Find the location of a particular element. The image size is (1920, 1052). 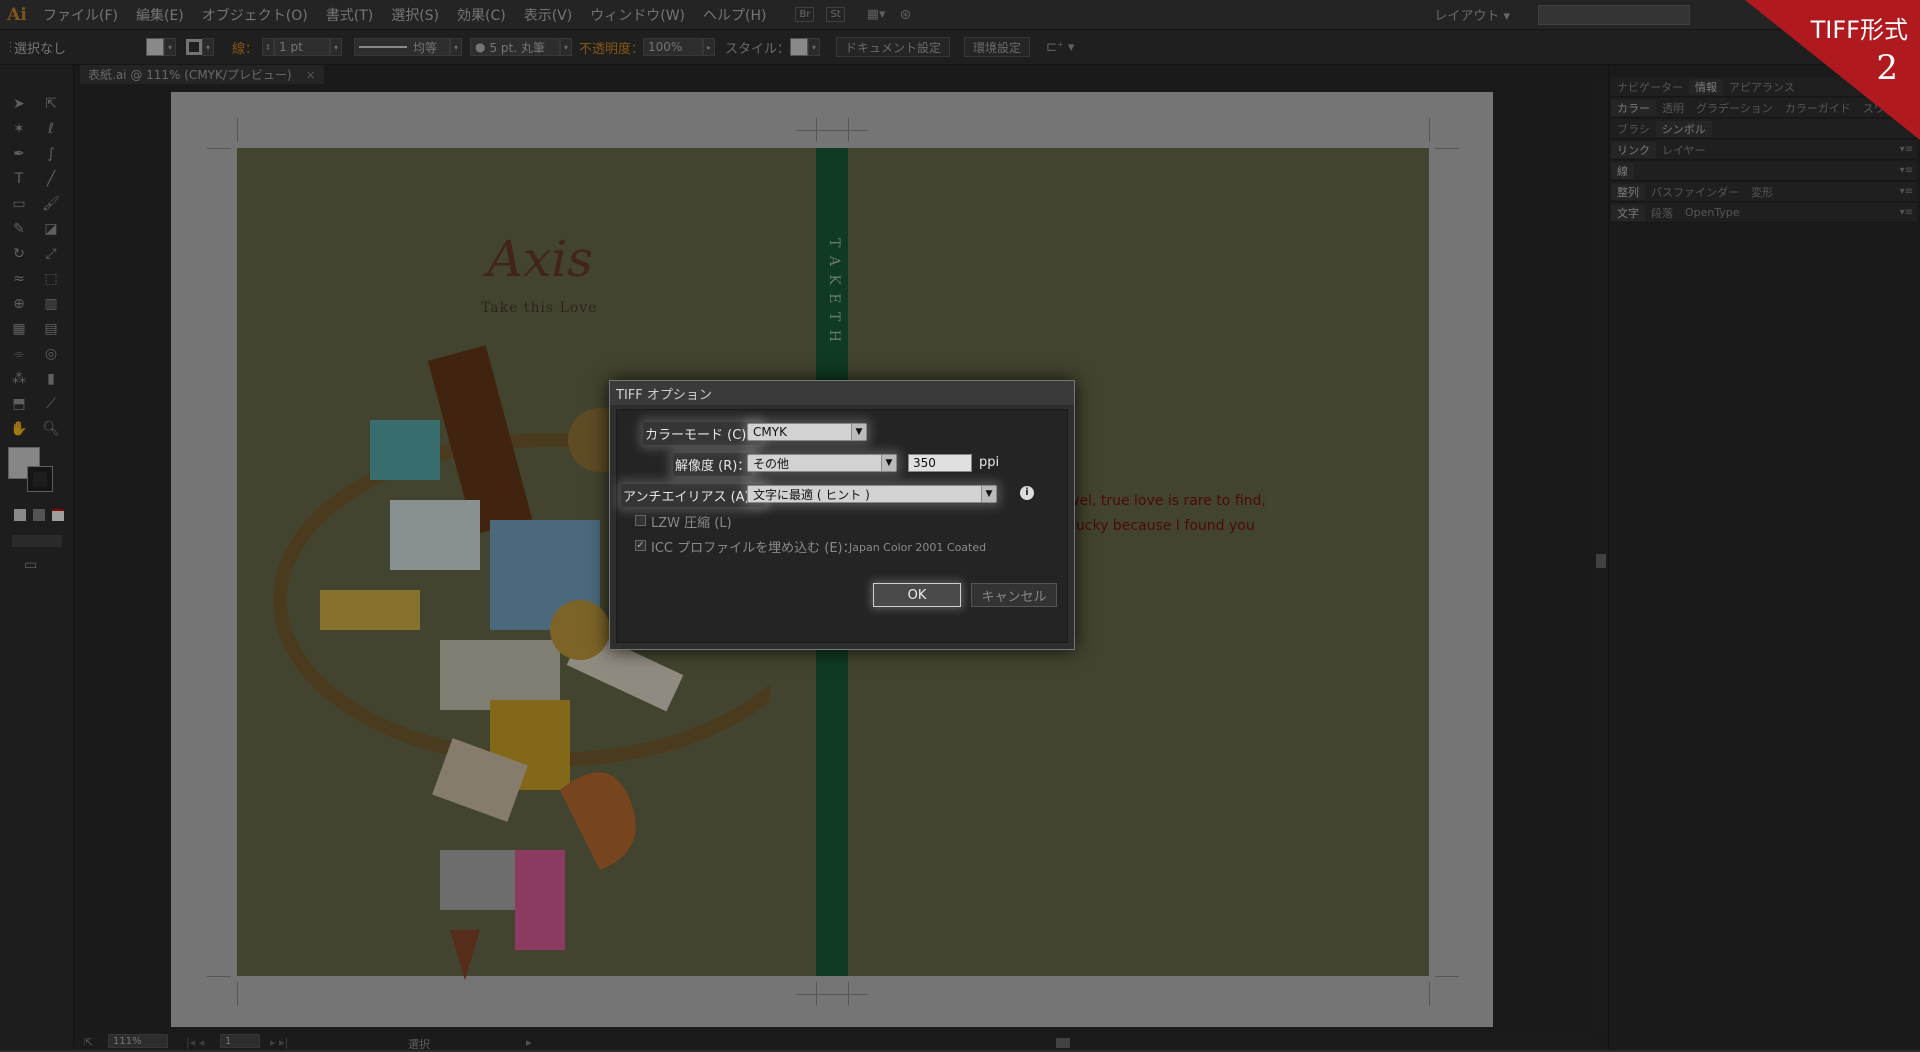

resolution-ppi-input: 350 is located at coordinates (940, 463).